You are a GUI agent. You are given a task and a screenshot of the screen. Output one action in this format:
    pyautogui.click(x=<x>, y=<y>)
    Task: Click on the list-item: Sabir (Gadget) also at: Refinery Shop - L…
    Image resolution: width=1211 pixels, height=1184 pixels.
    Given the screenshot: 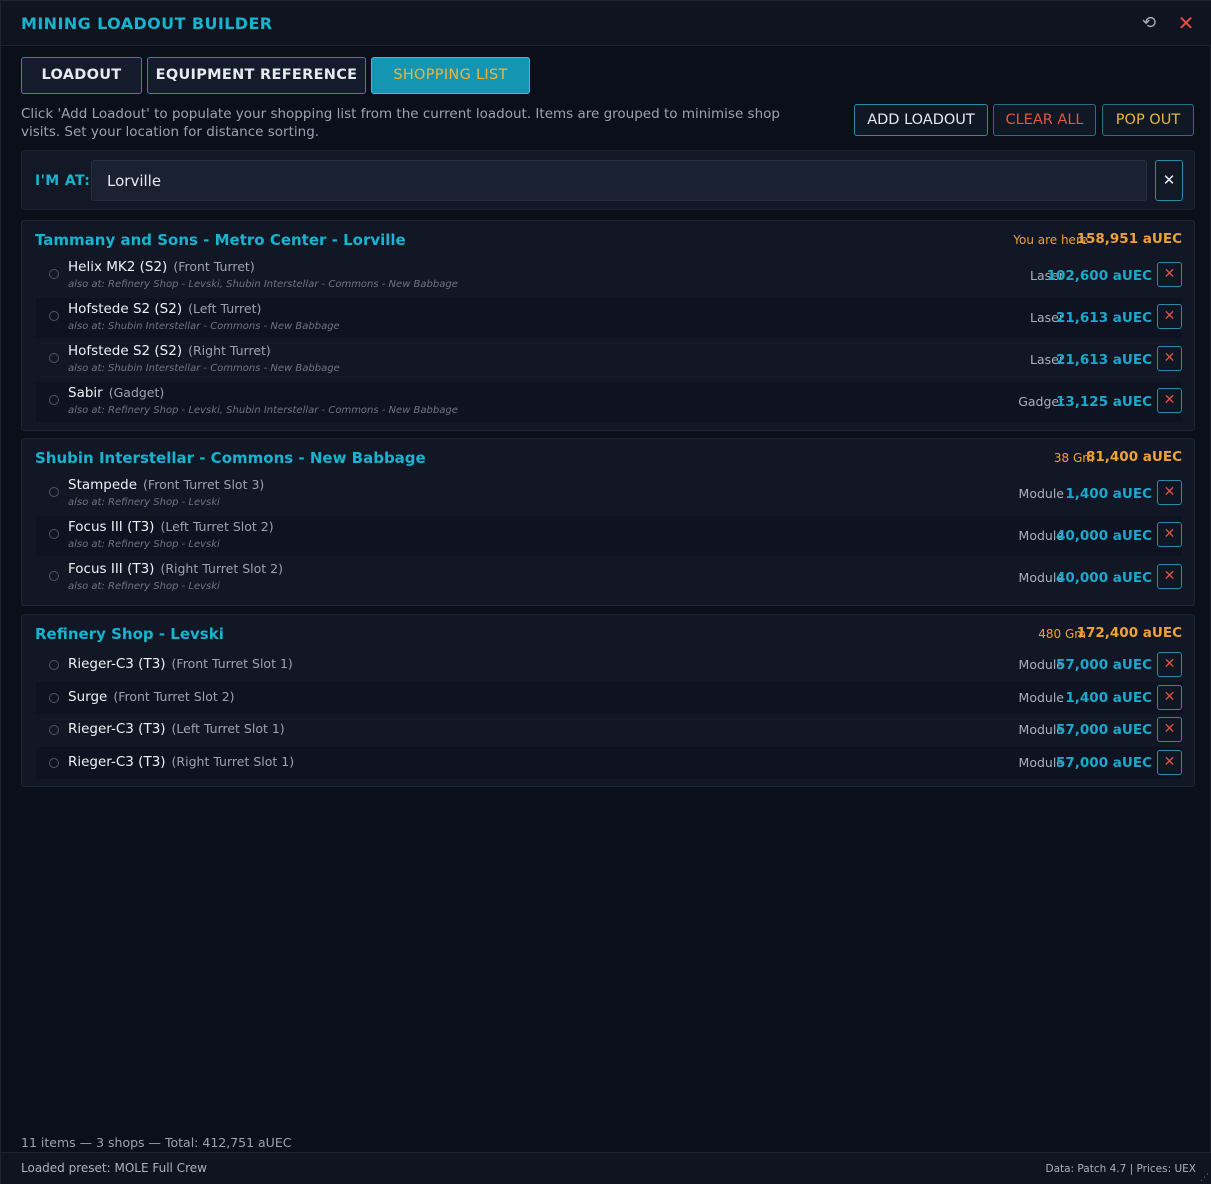 What is the action you would take?
    pyautogui.click(x=609, y=402)
    